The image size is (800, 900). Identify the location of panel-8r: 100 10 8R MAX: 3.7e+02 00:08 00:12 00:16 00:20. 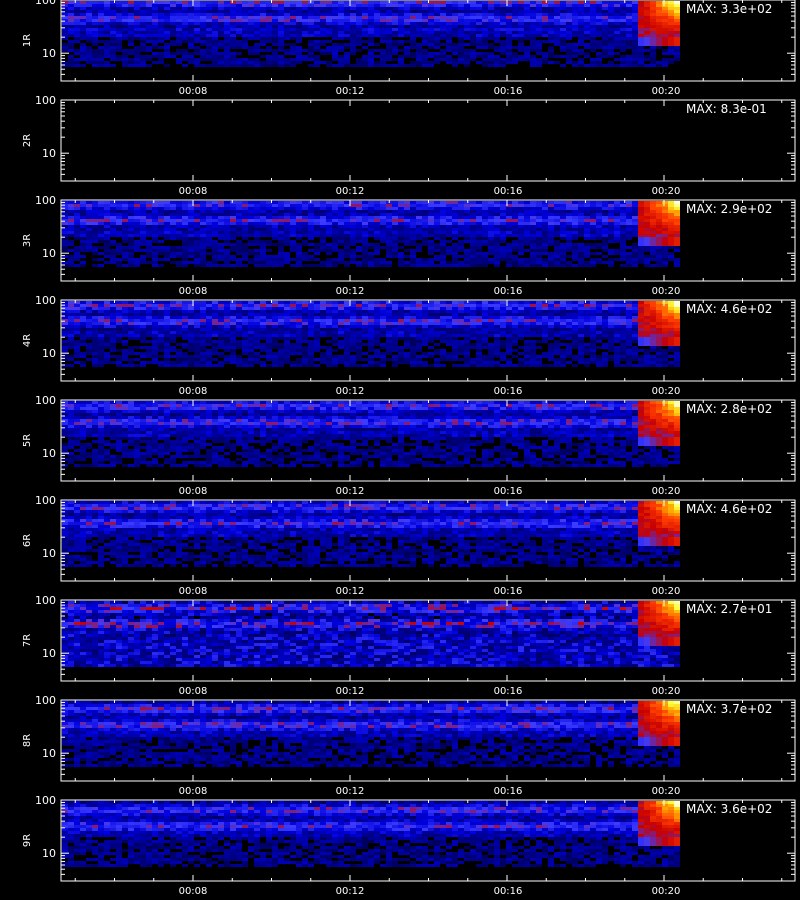
(409, 745).